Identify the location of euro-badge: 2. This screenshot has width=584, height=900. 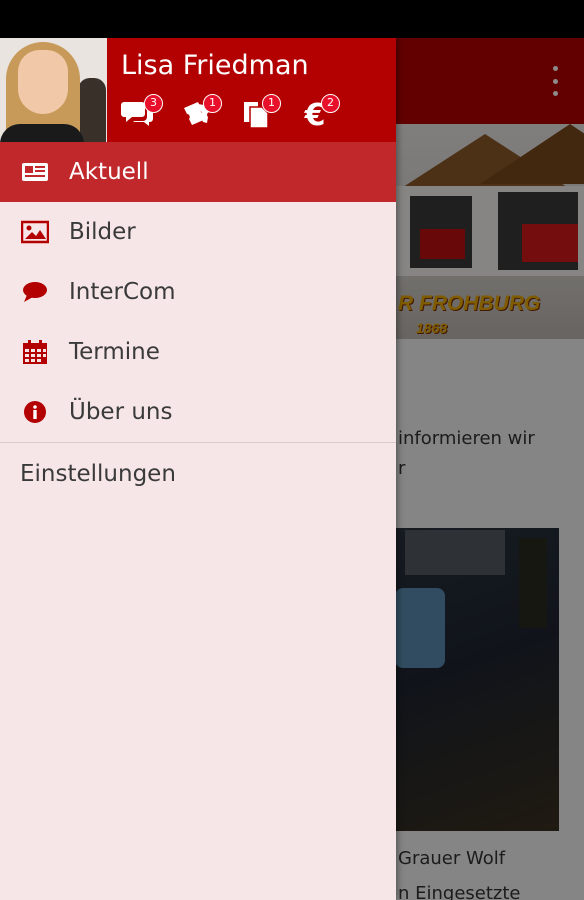
(330, 103).